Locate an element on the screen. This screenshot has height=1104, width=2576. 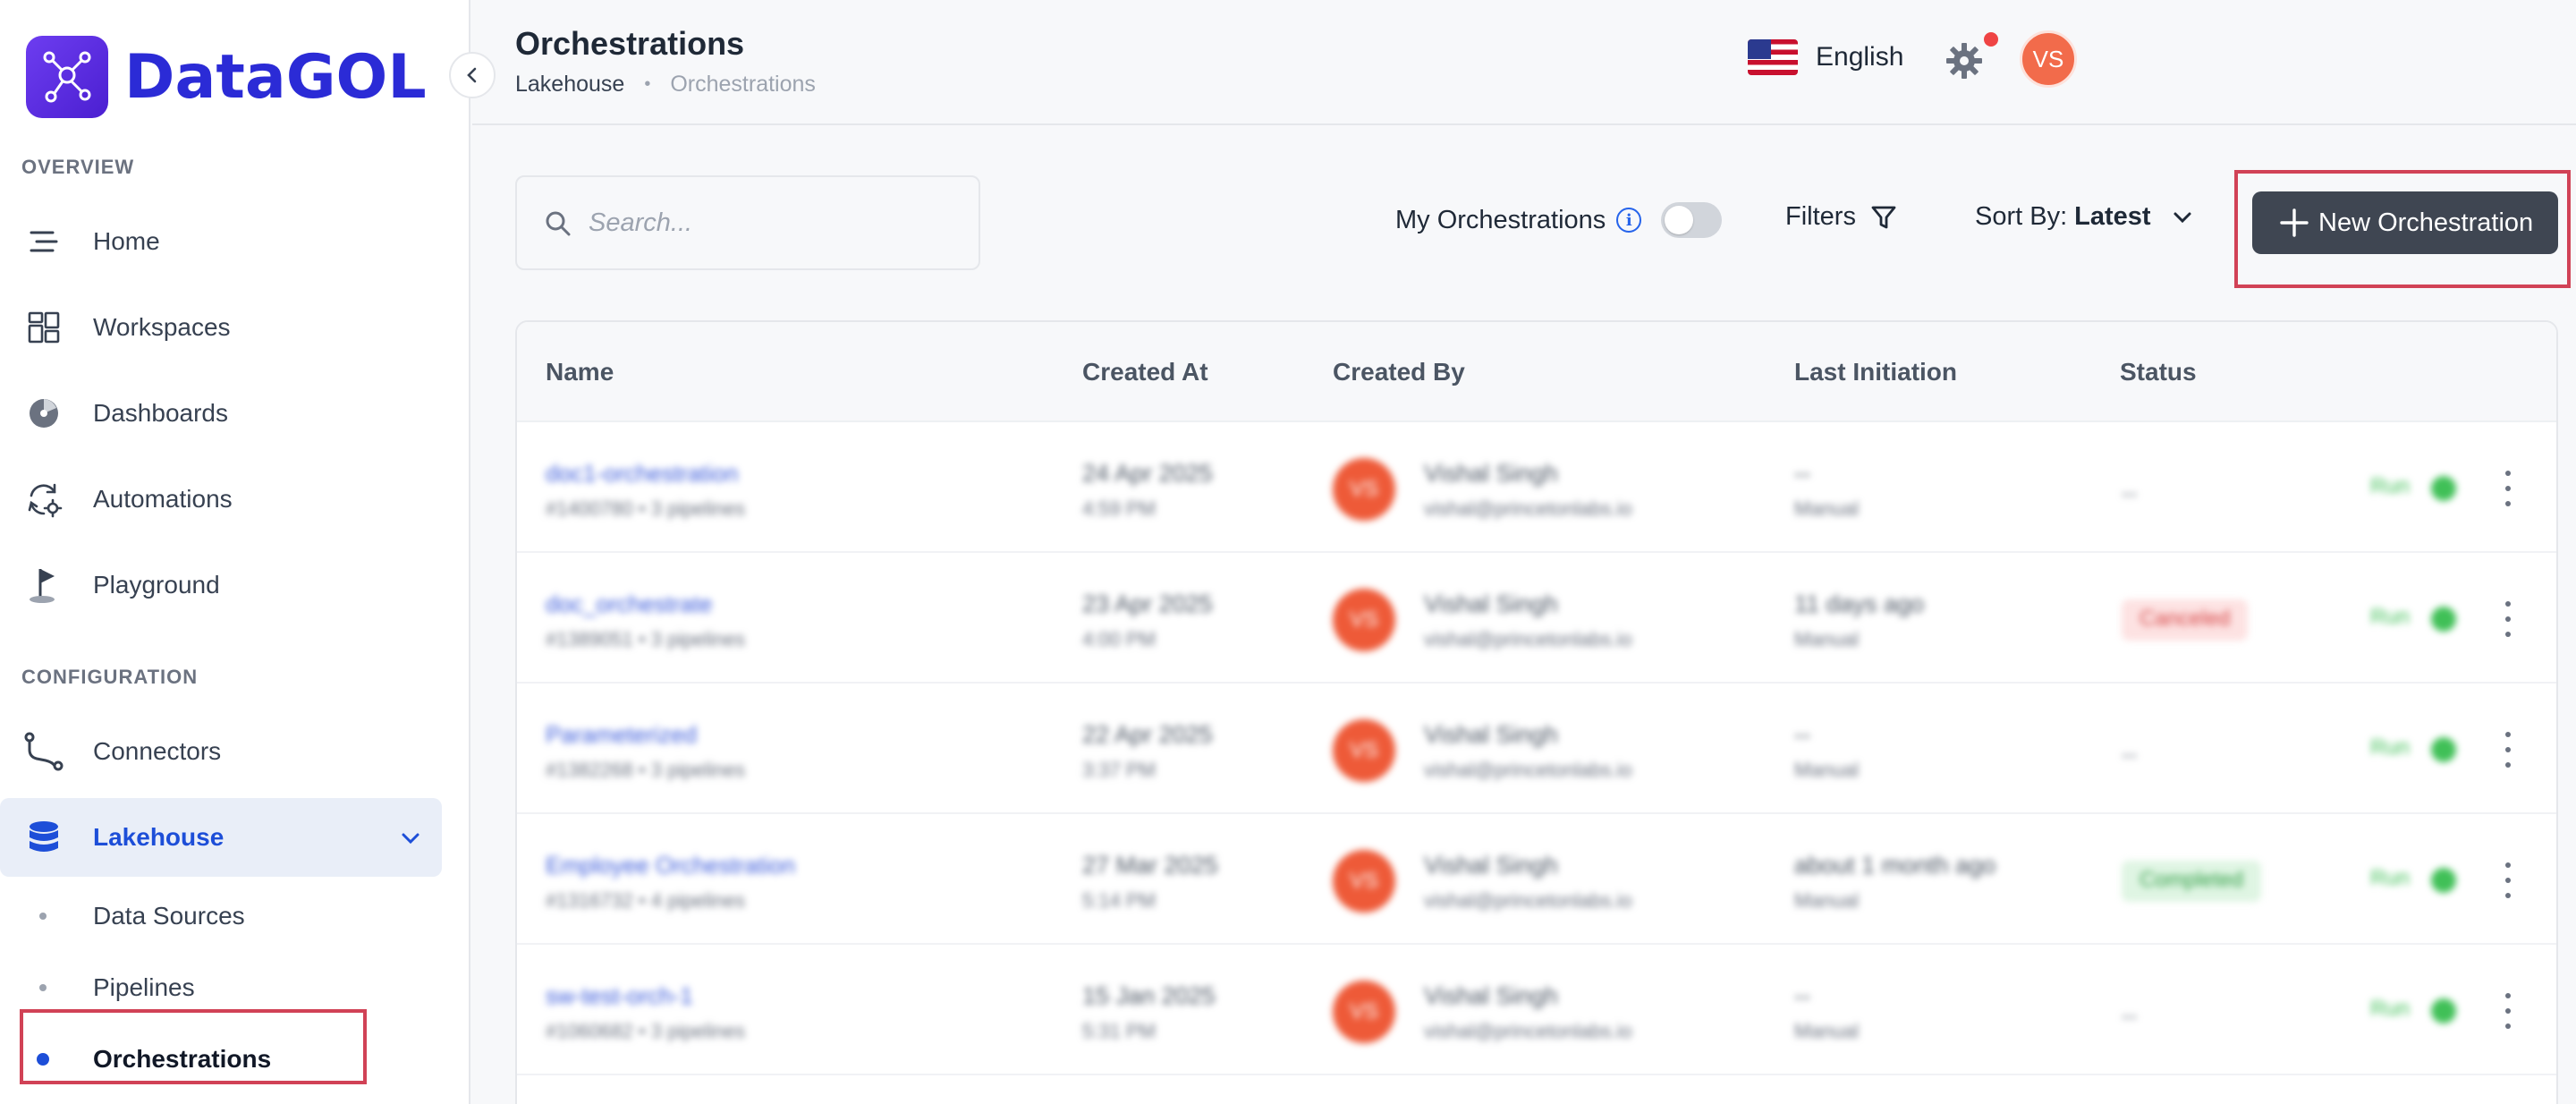
sort-label: Sort By: is located at coordinates (2021, 216).